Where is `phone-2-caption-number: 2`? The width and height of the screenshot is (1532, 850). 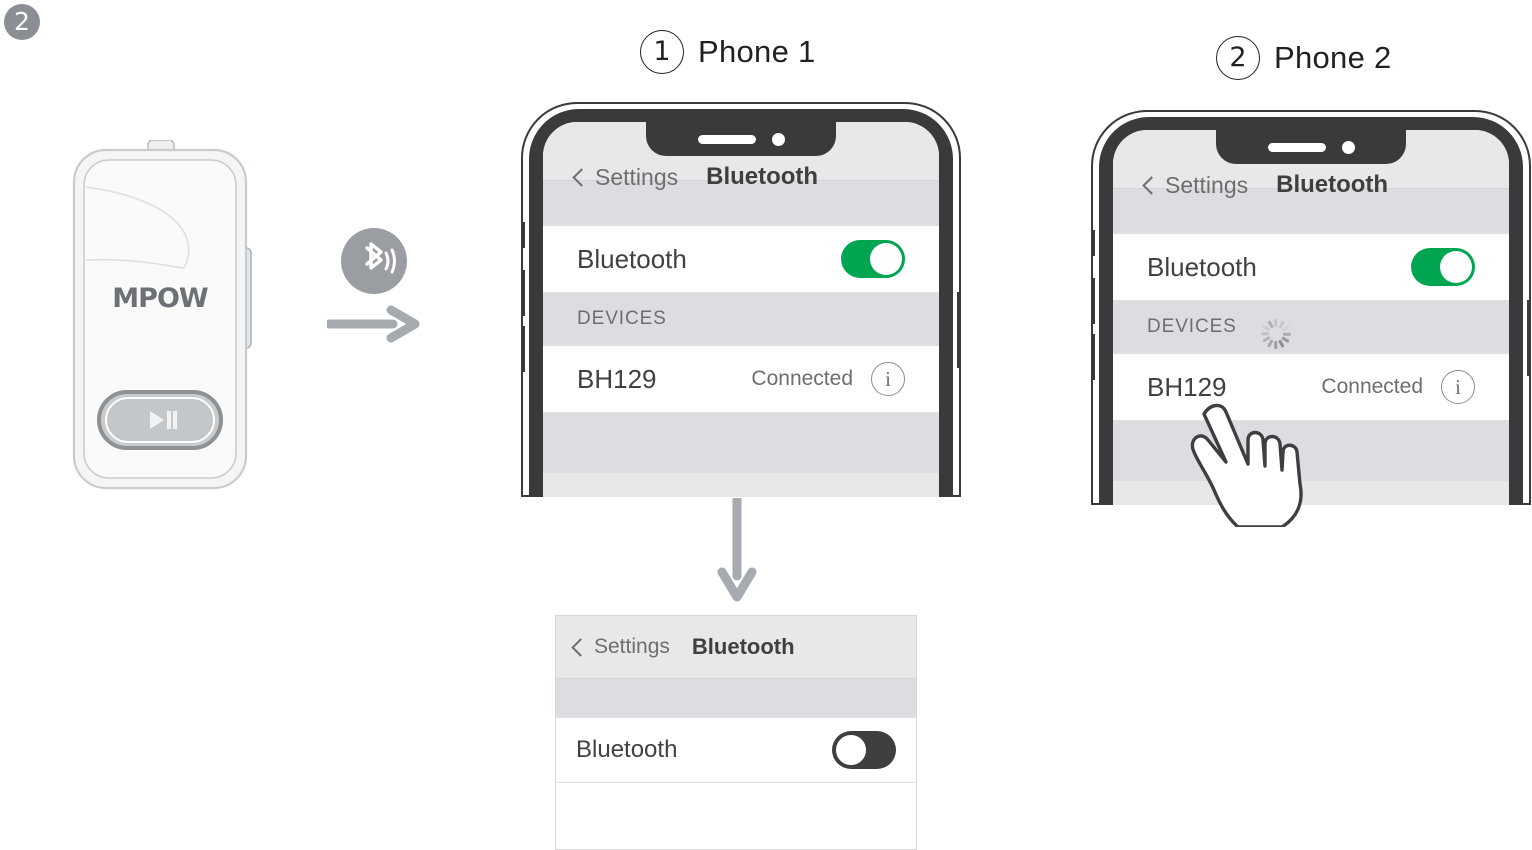 phone-2-caption-number: 2 is located at coordinates (1238, 58).